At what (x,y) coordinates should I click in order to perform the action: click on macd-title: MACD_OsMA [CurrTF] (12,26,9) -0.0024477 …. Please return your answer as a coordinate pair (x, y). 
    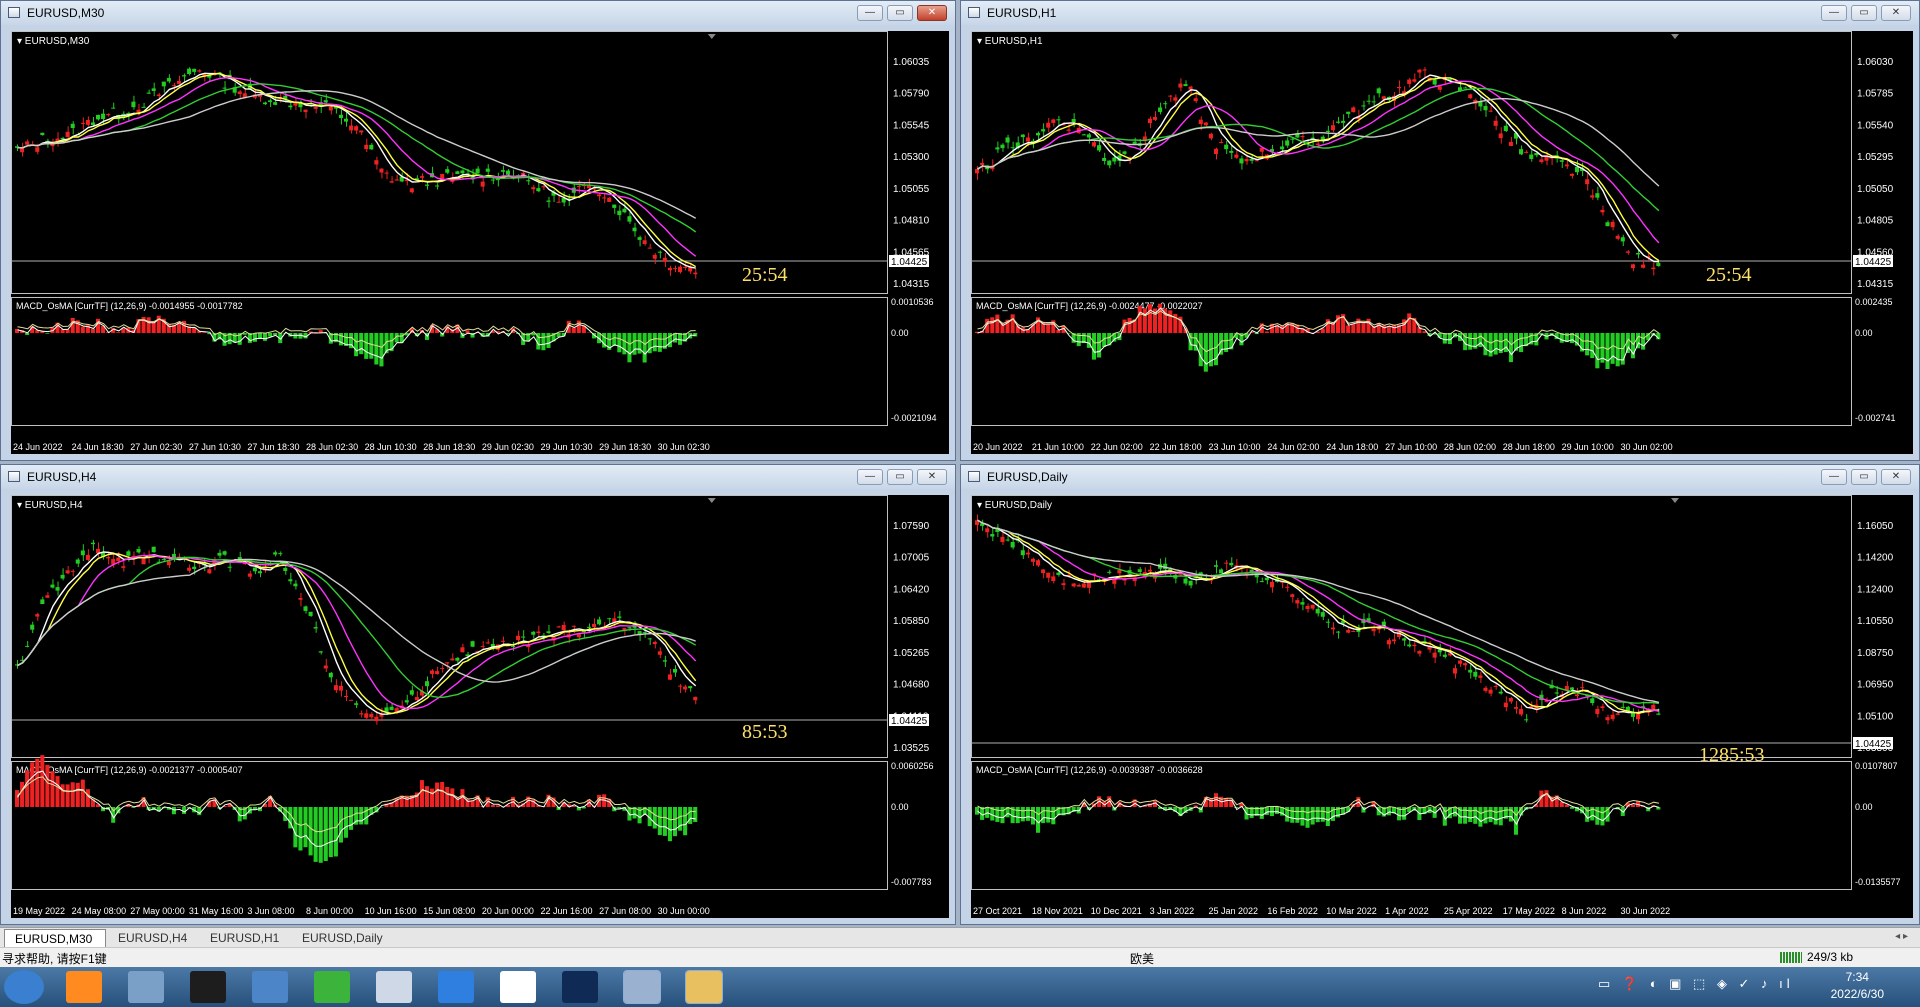
    Looking at the image, I should click on (1089, 306).